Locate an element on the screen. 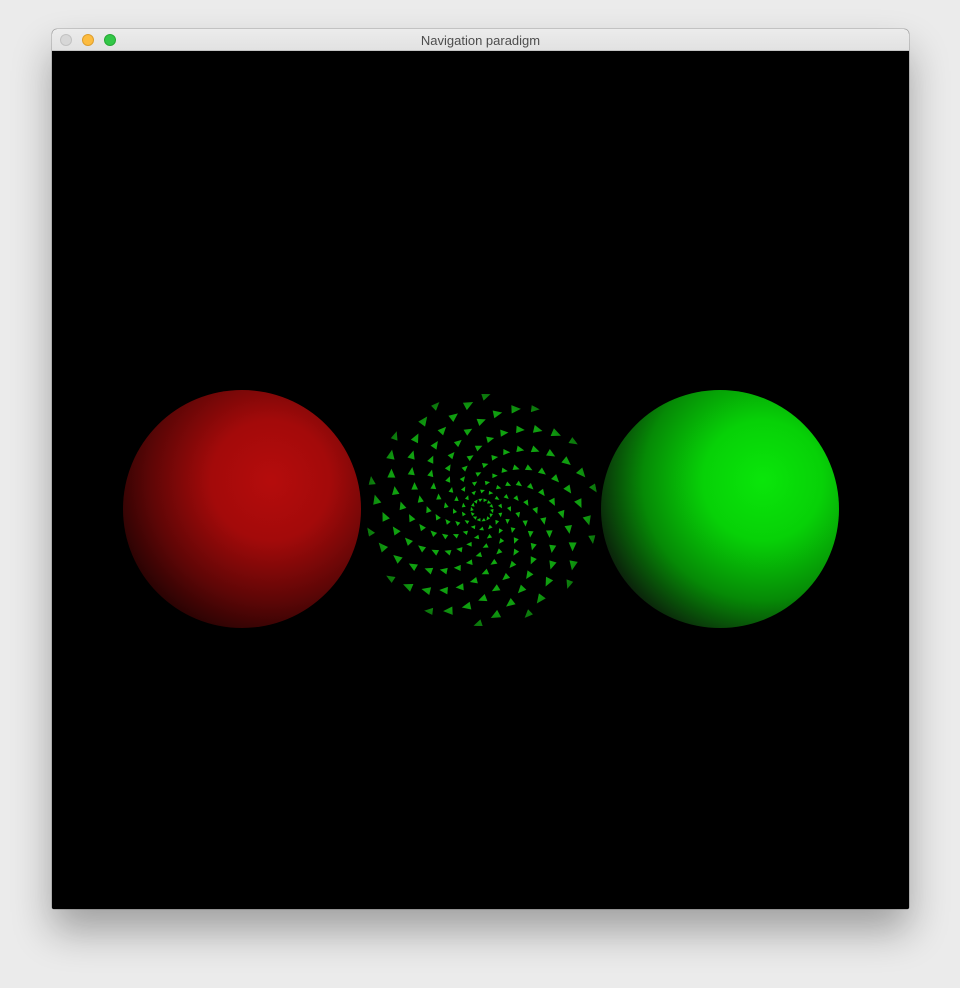 This screenshot has height=988, width=960. red-sphere is located at coordinates (242, 509).